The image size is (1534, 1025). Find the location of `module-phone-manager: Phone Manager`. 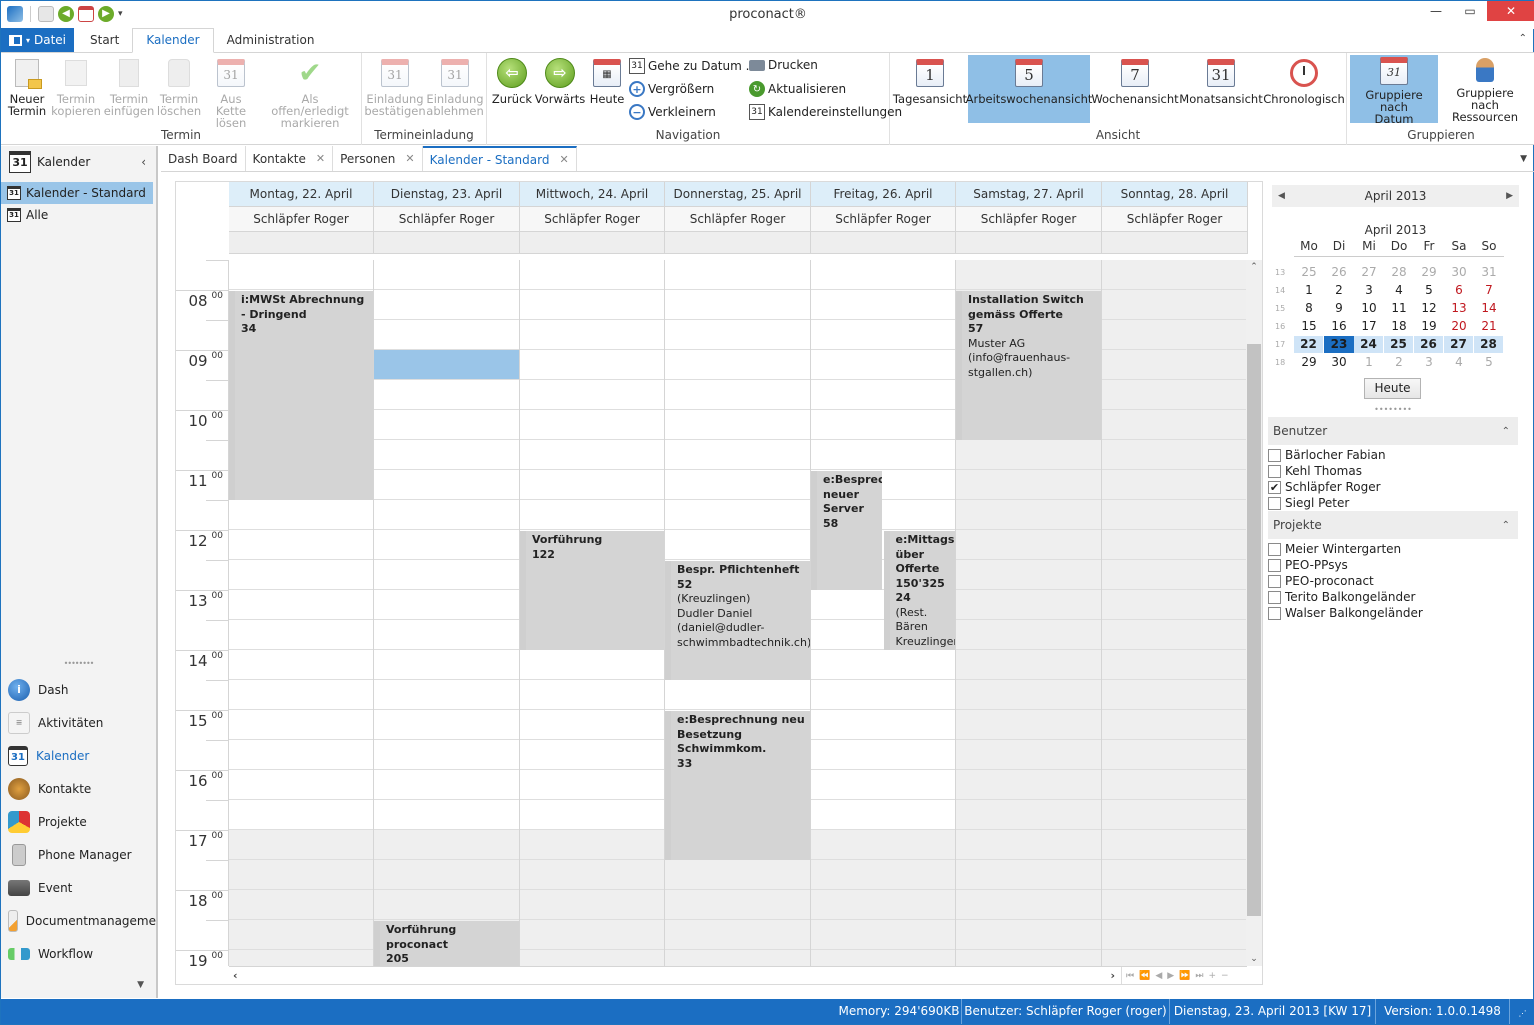

module-phone-manager: Phone Manager is located at coordinates (78, 854).